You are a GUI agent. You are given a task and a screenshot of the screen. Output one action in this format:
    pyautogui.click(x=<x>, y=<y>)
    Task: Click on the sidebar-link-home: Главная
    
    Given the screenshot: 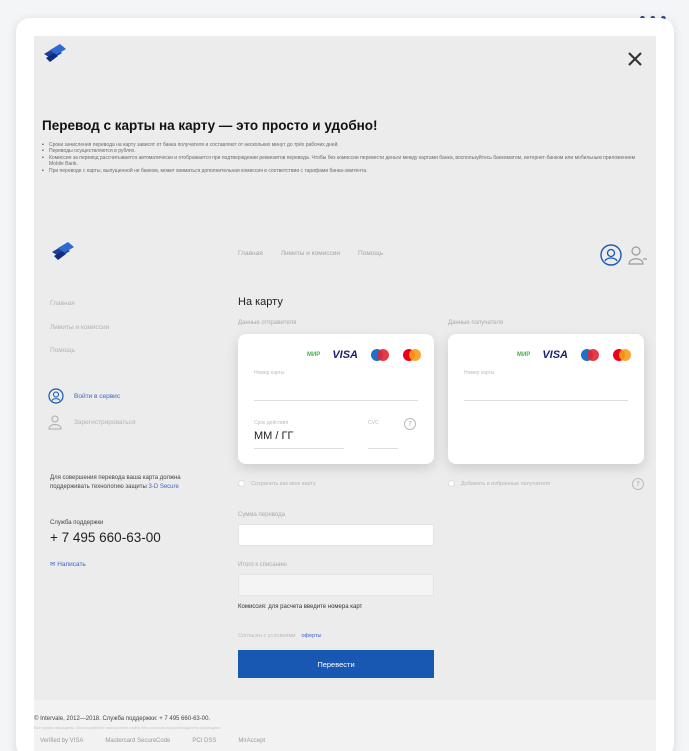 What is the action you would take?
    pyautogui.click(x=62, y=303)
    